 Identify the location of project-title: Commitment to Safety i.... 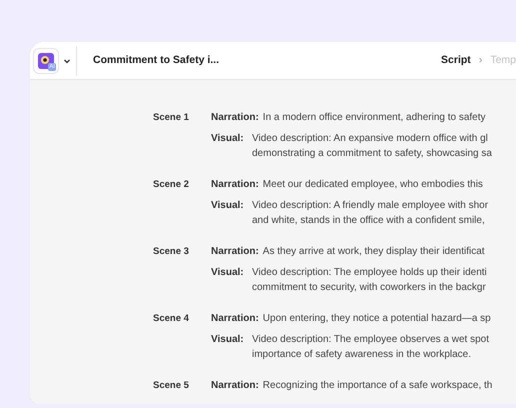
(156, 60).